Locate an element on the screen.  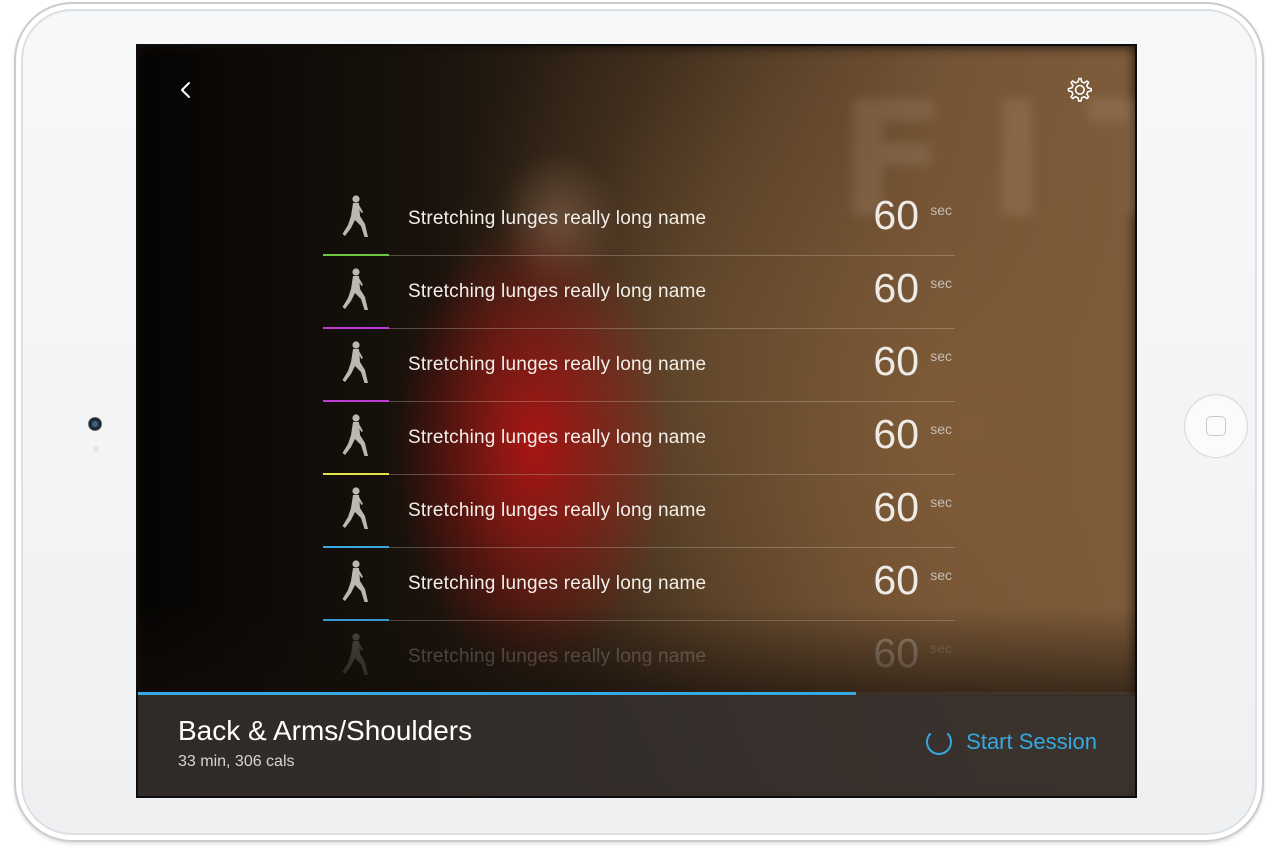
chevron-left-icon is located at coordinates (185, 90).